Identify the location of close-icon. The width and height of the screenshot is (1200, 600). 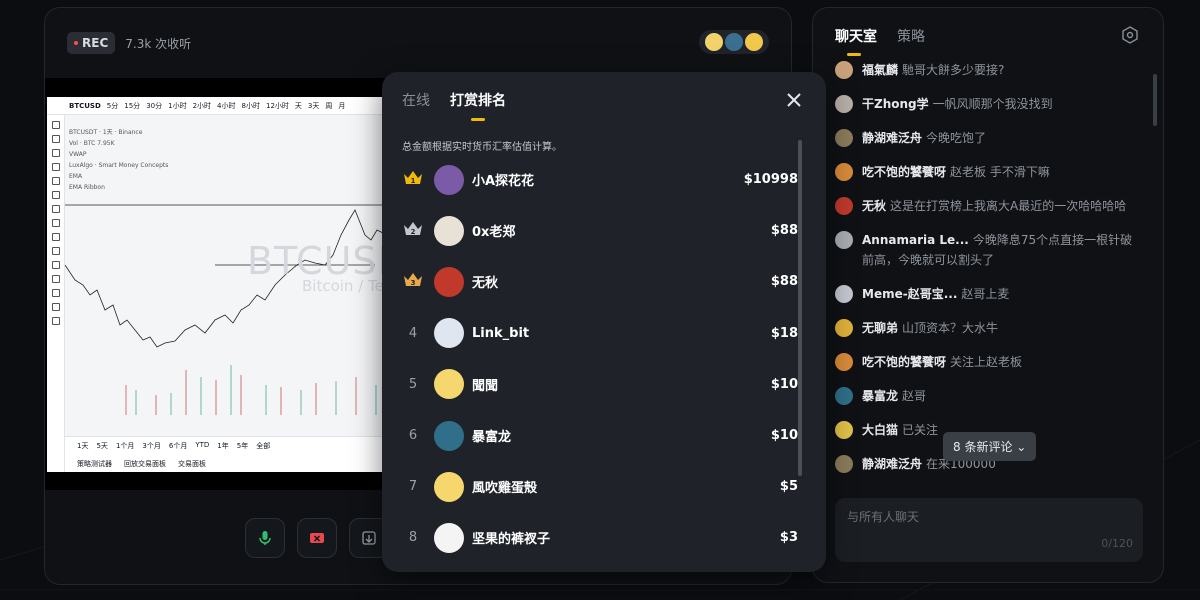
(794, 100).